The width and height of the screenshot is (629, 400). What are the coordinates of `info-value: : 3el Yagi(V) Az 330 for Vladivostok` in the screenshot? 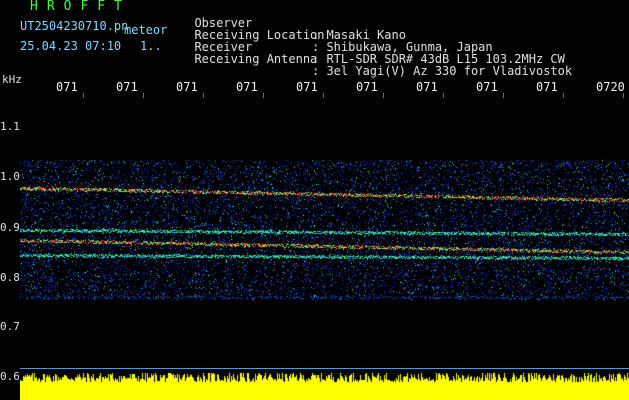 It's located at (442, 71).